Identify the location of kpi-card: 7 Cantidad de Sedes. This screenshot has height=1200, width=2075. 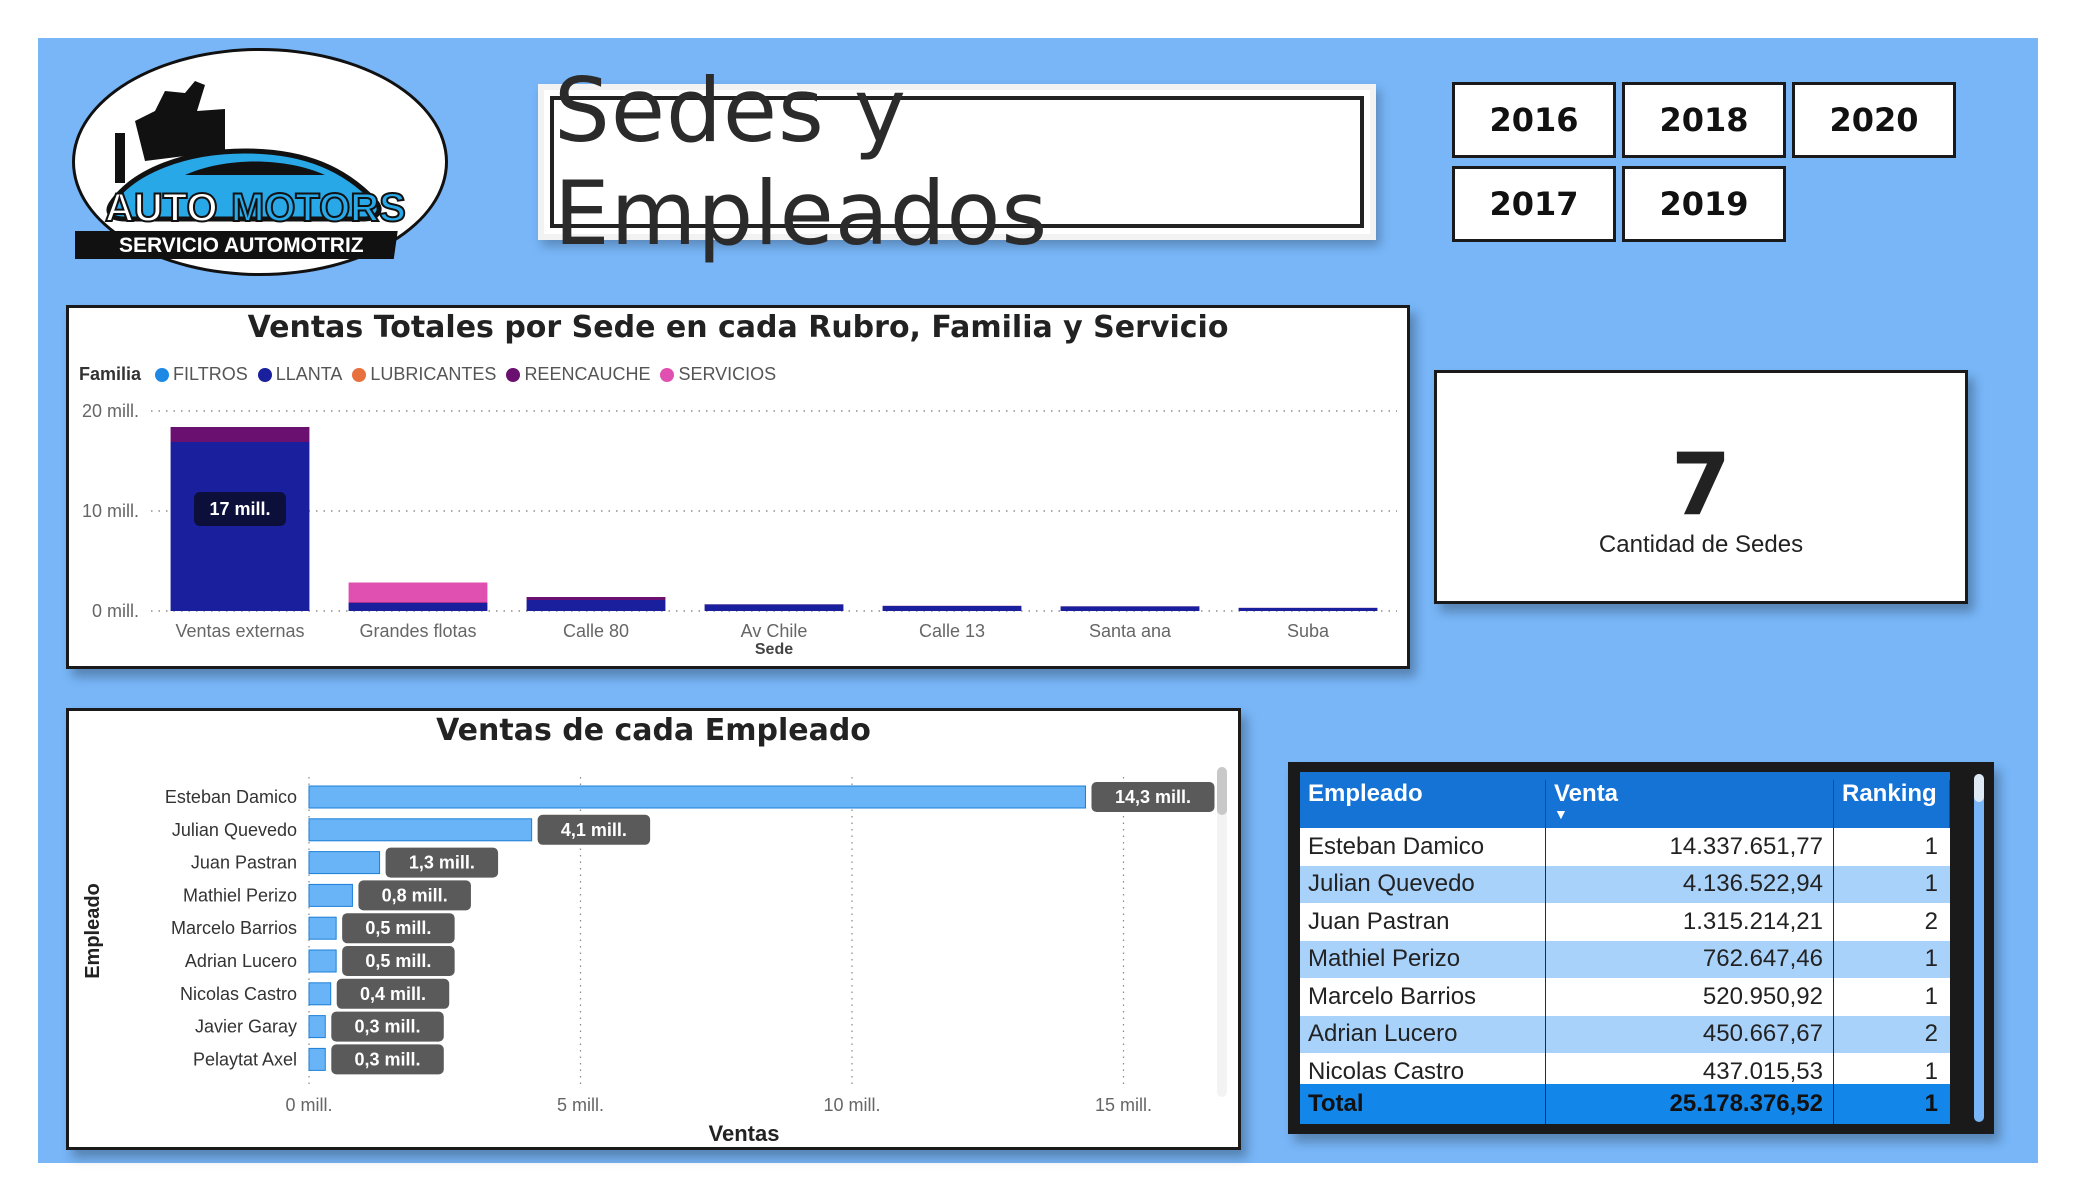
(1701, 487).